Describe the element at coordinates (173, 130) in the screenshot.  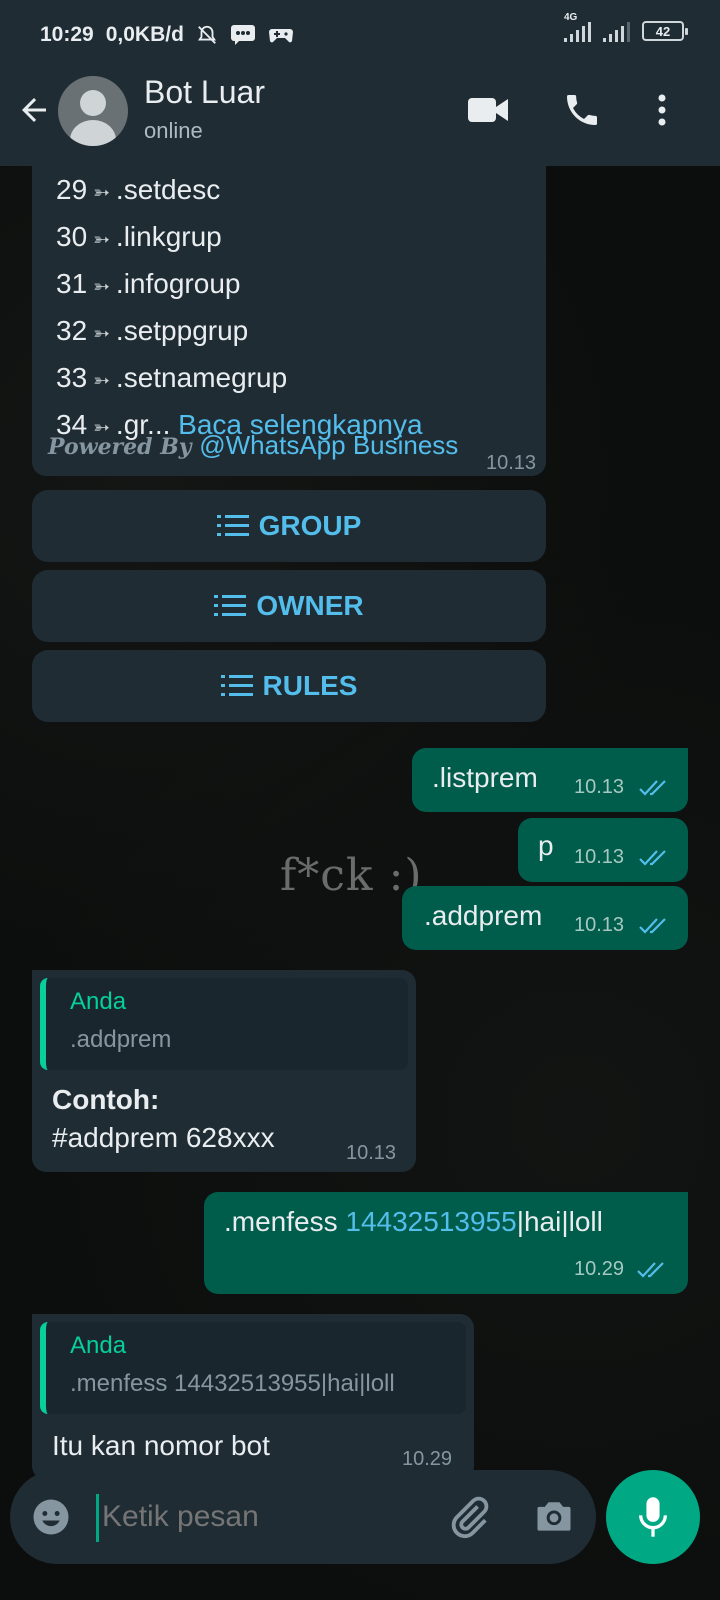
I see `contact-status: online` at that location.